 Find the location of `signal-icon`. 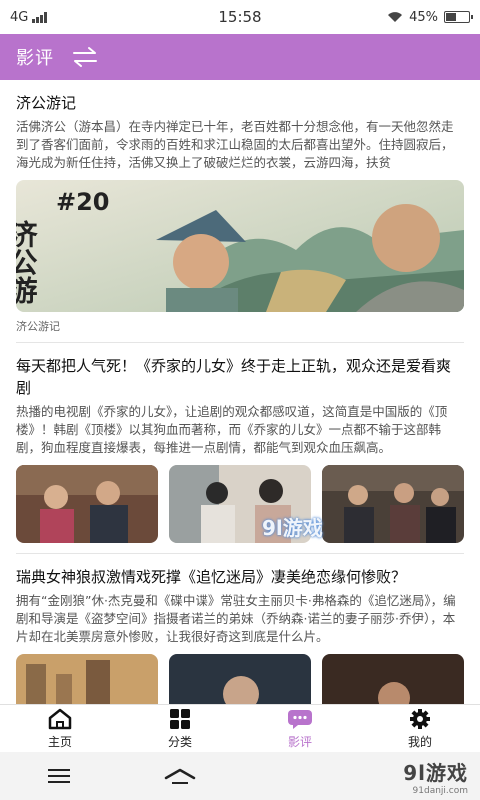

signal-icon is located at coordinates (40, 17).